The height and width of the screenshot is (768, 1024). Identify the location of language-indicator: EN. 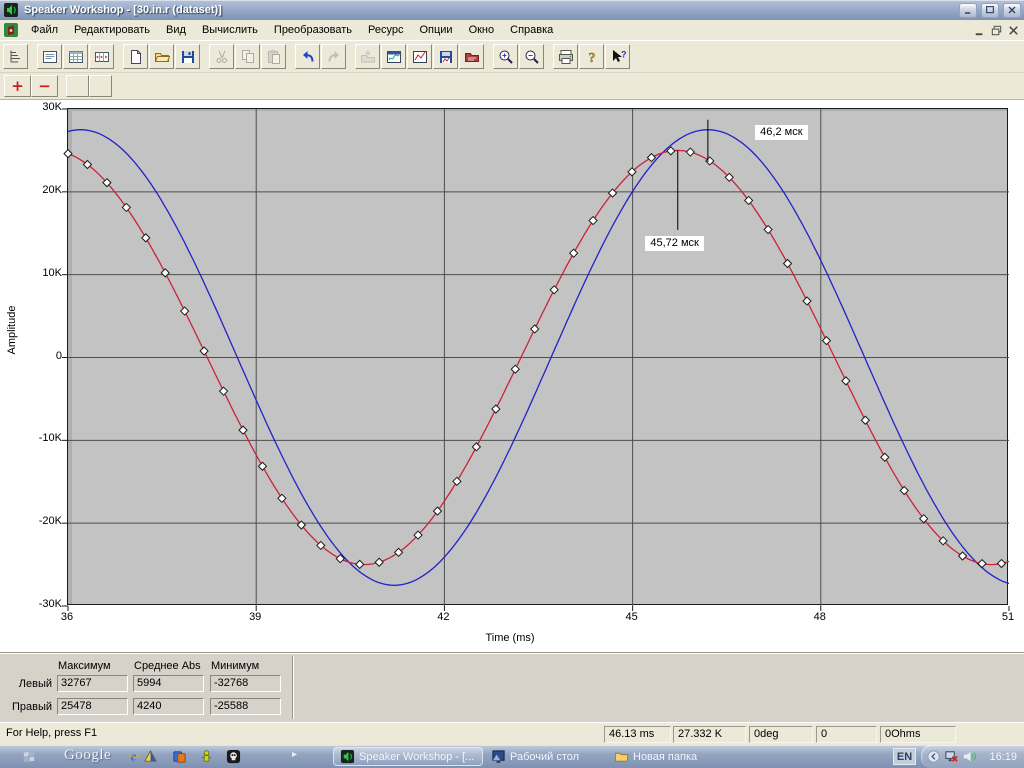
(904, 756).